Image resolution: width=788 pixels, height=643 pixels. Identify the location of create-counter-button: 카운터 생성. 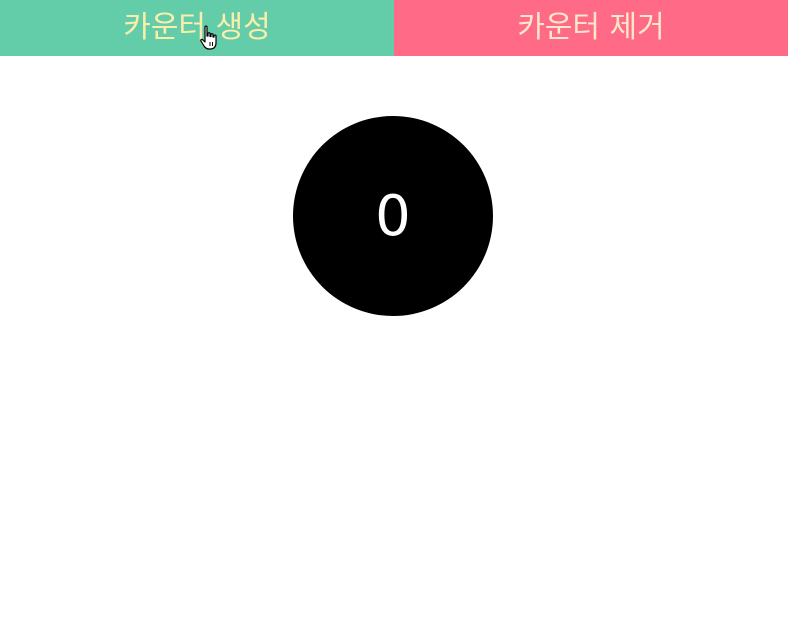
(197, 28).